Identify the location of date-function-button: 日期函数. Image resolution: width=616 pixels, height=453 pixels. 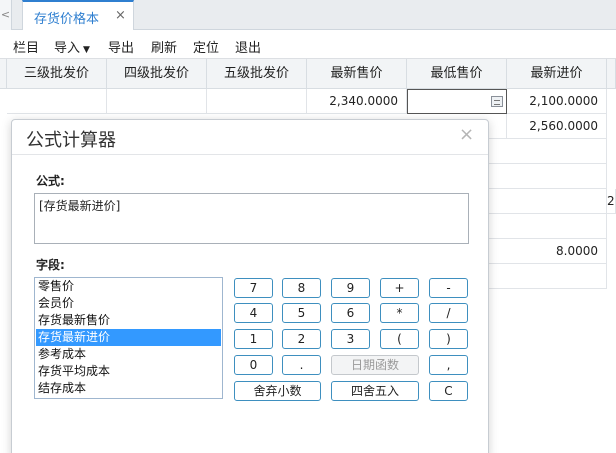
(375, 365).